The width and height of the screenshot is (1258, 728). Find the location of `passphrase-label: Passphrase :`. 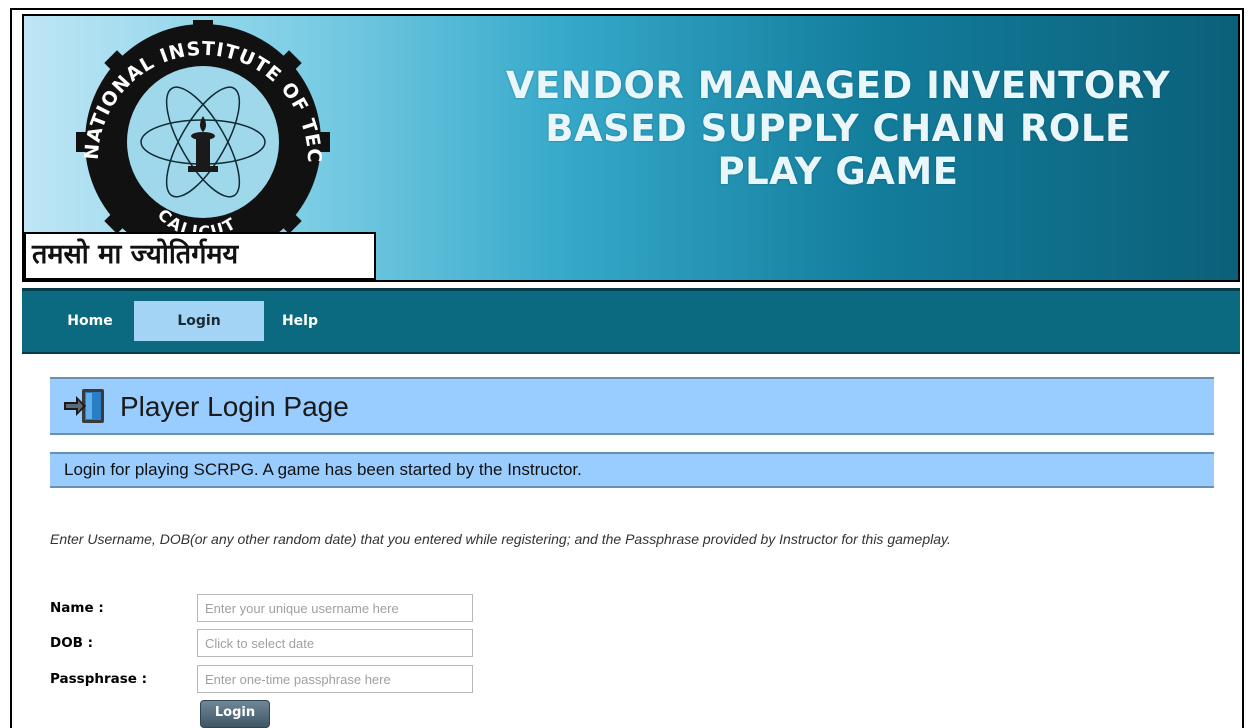

passphrase-label: Passphrase : is located at coordinates (99, 679).